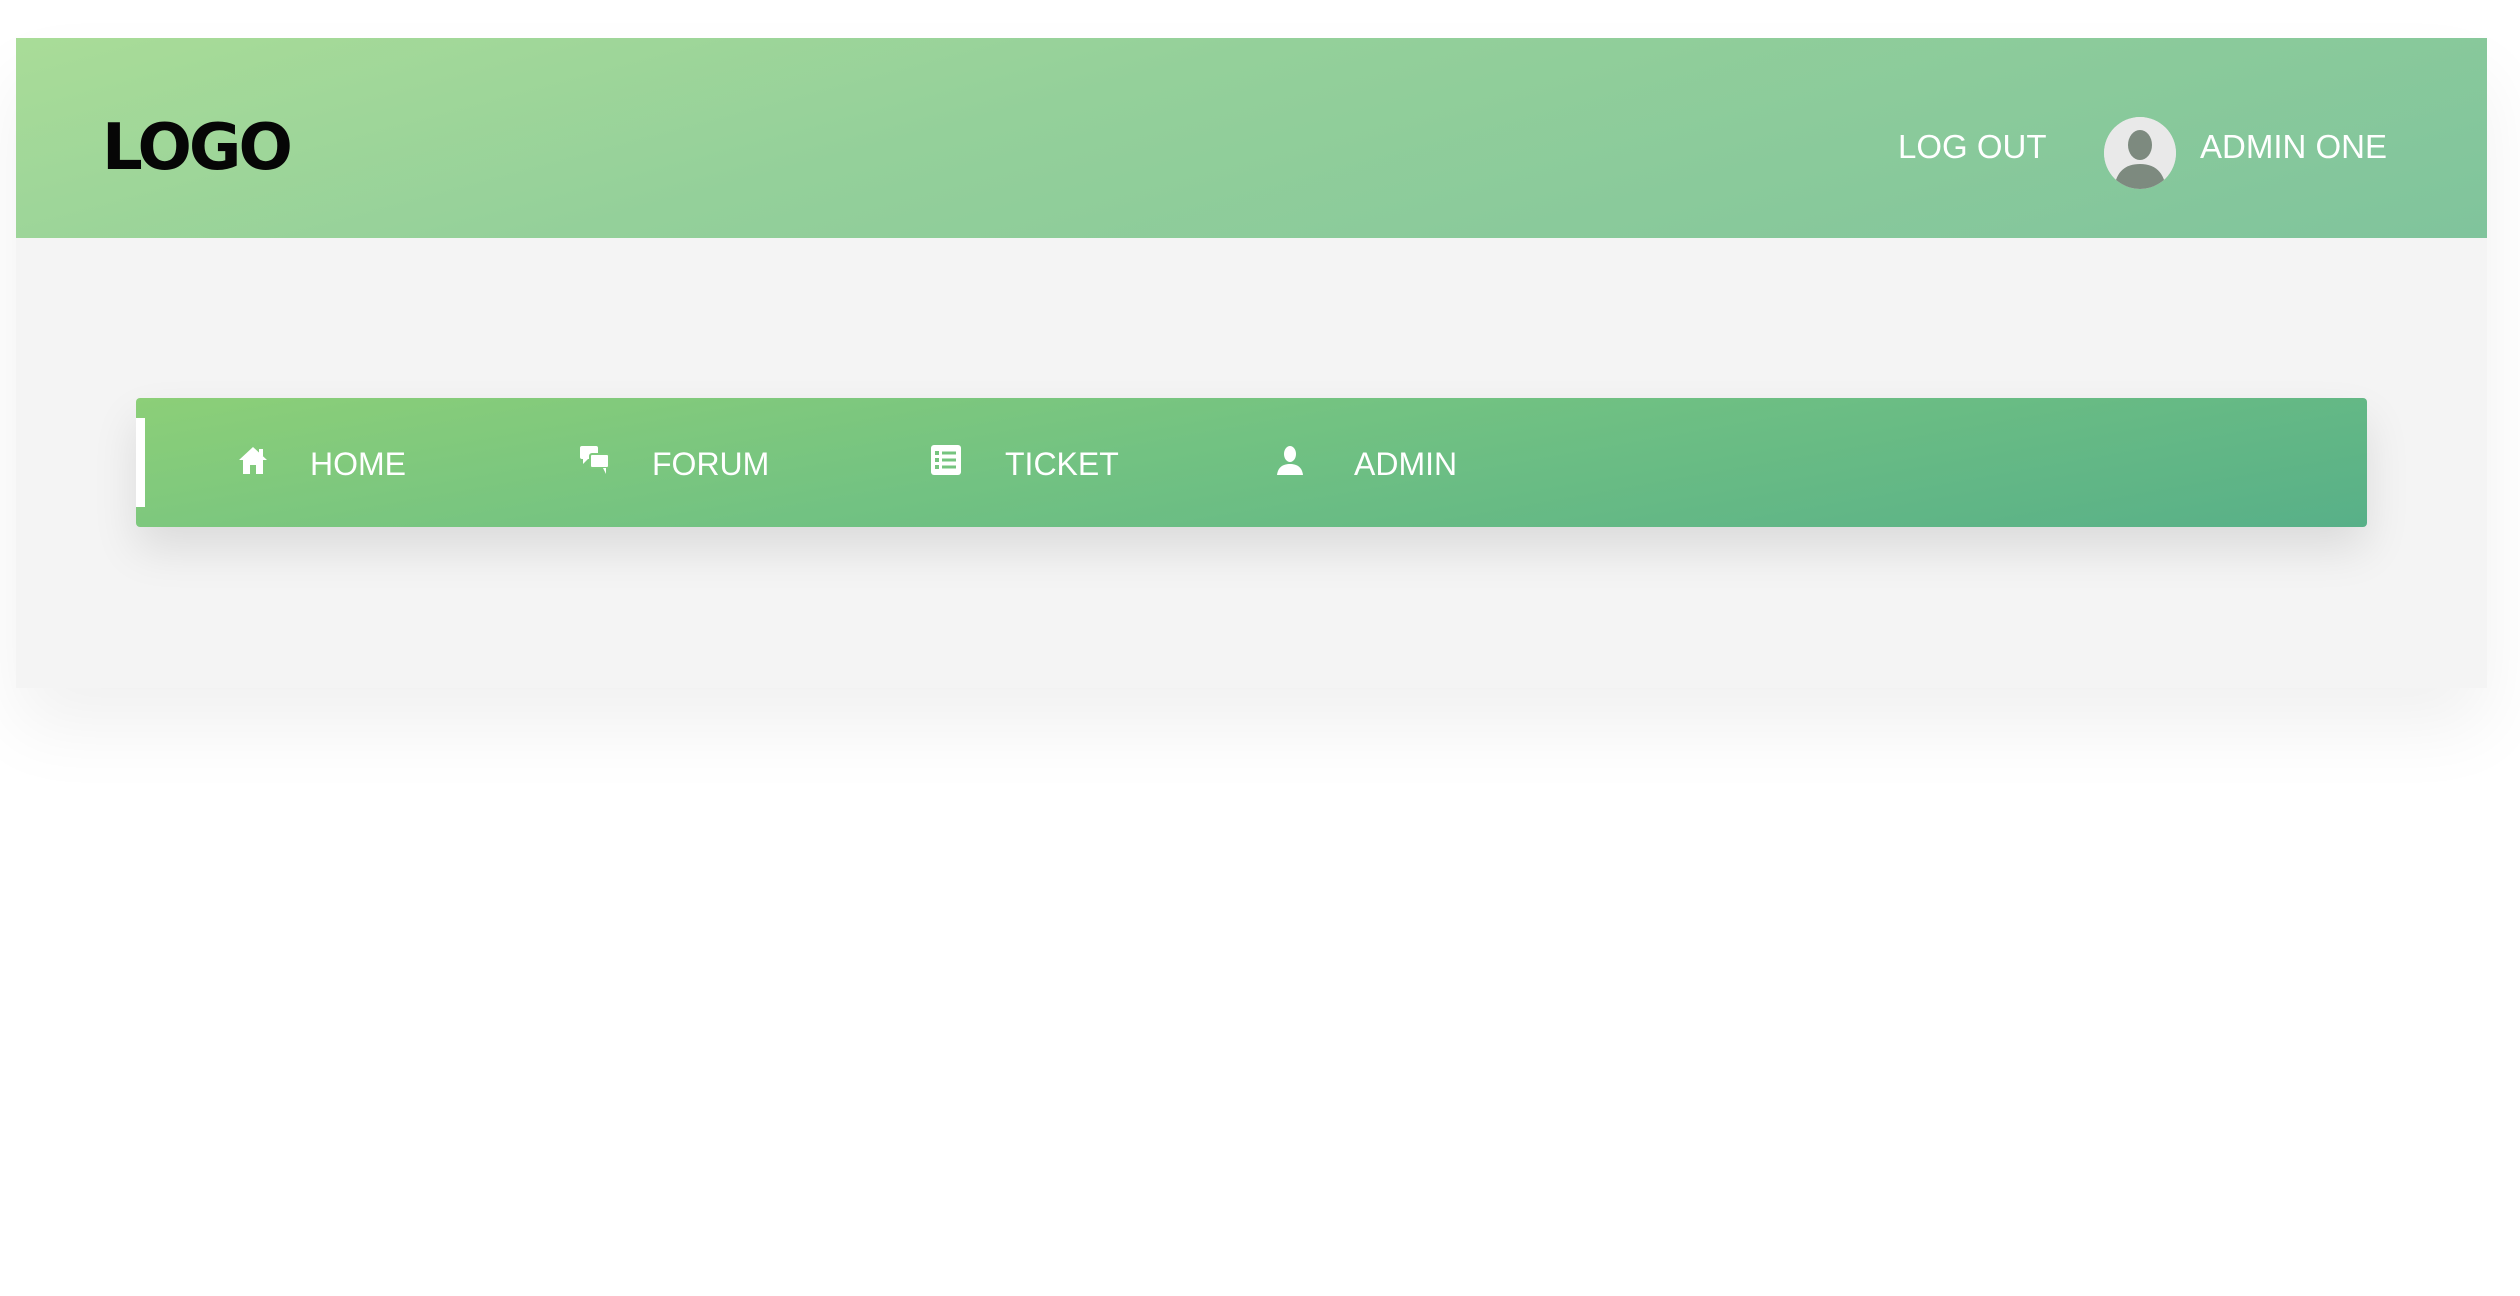 This screenshot has width=2520, height=1296. I want to click on nav-item-admin: ADMIN, so click(1365, 464).